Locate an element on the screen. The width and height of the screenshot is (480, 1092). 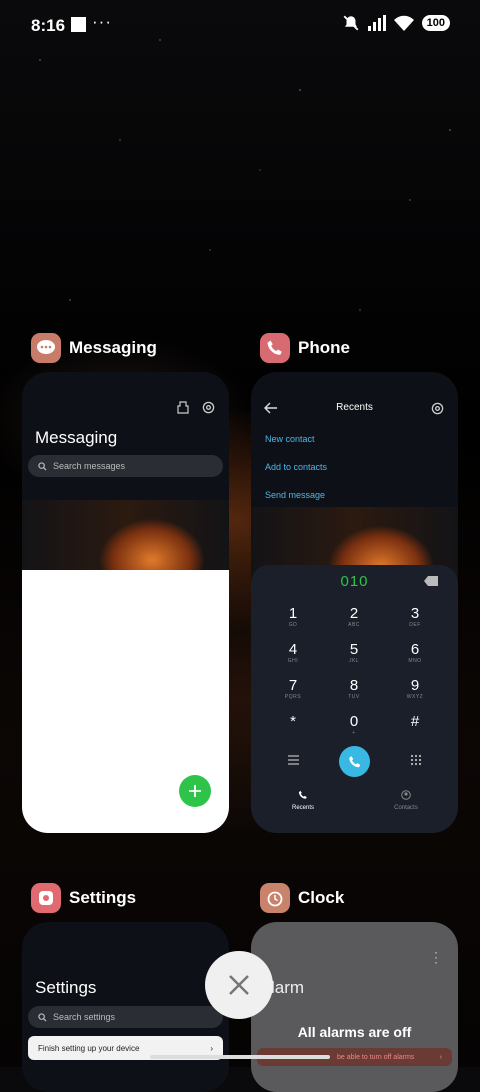
header-title: Recents is located at coordinates (354, 407).